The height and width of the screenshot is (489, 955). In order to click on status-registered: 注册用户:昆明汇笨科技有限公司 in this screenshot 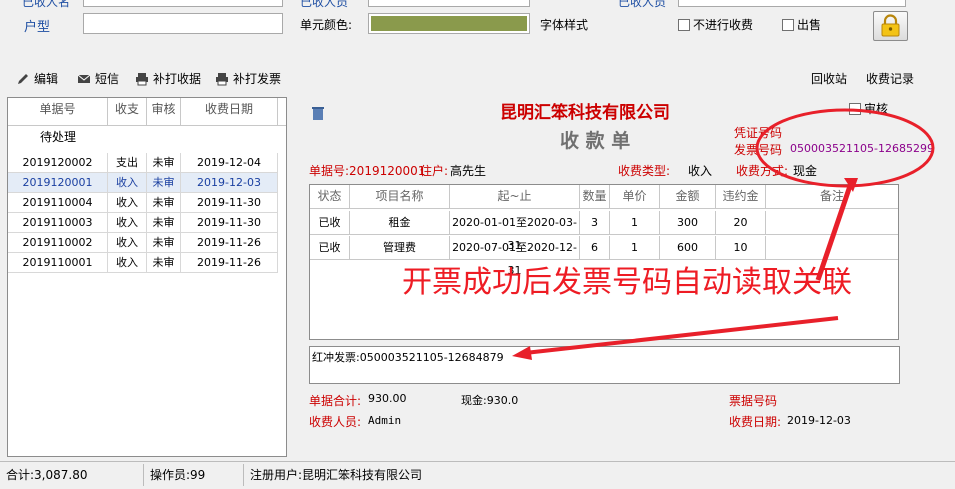, I will do `click(336, 475)`.